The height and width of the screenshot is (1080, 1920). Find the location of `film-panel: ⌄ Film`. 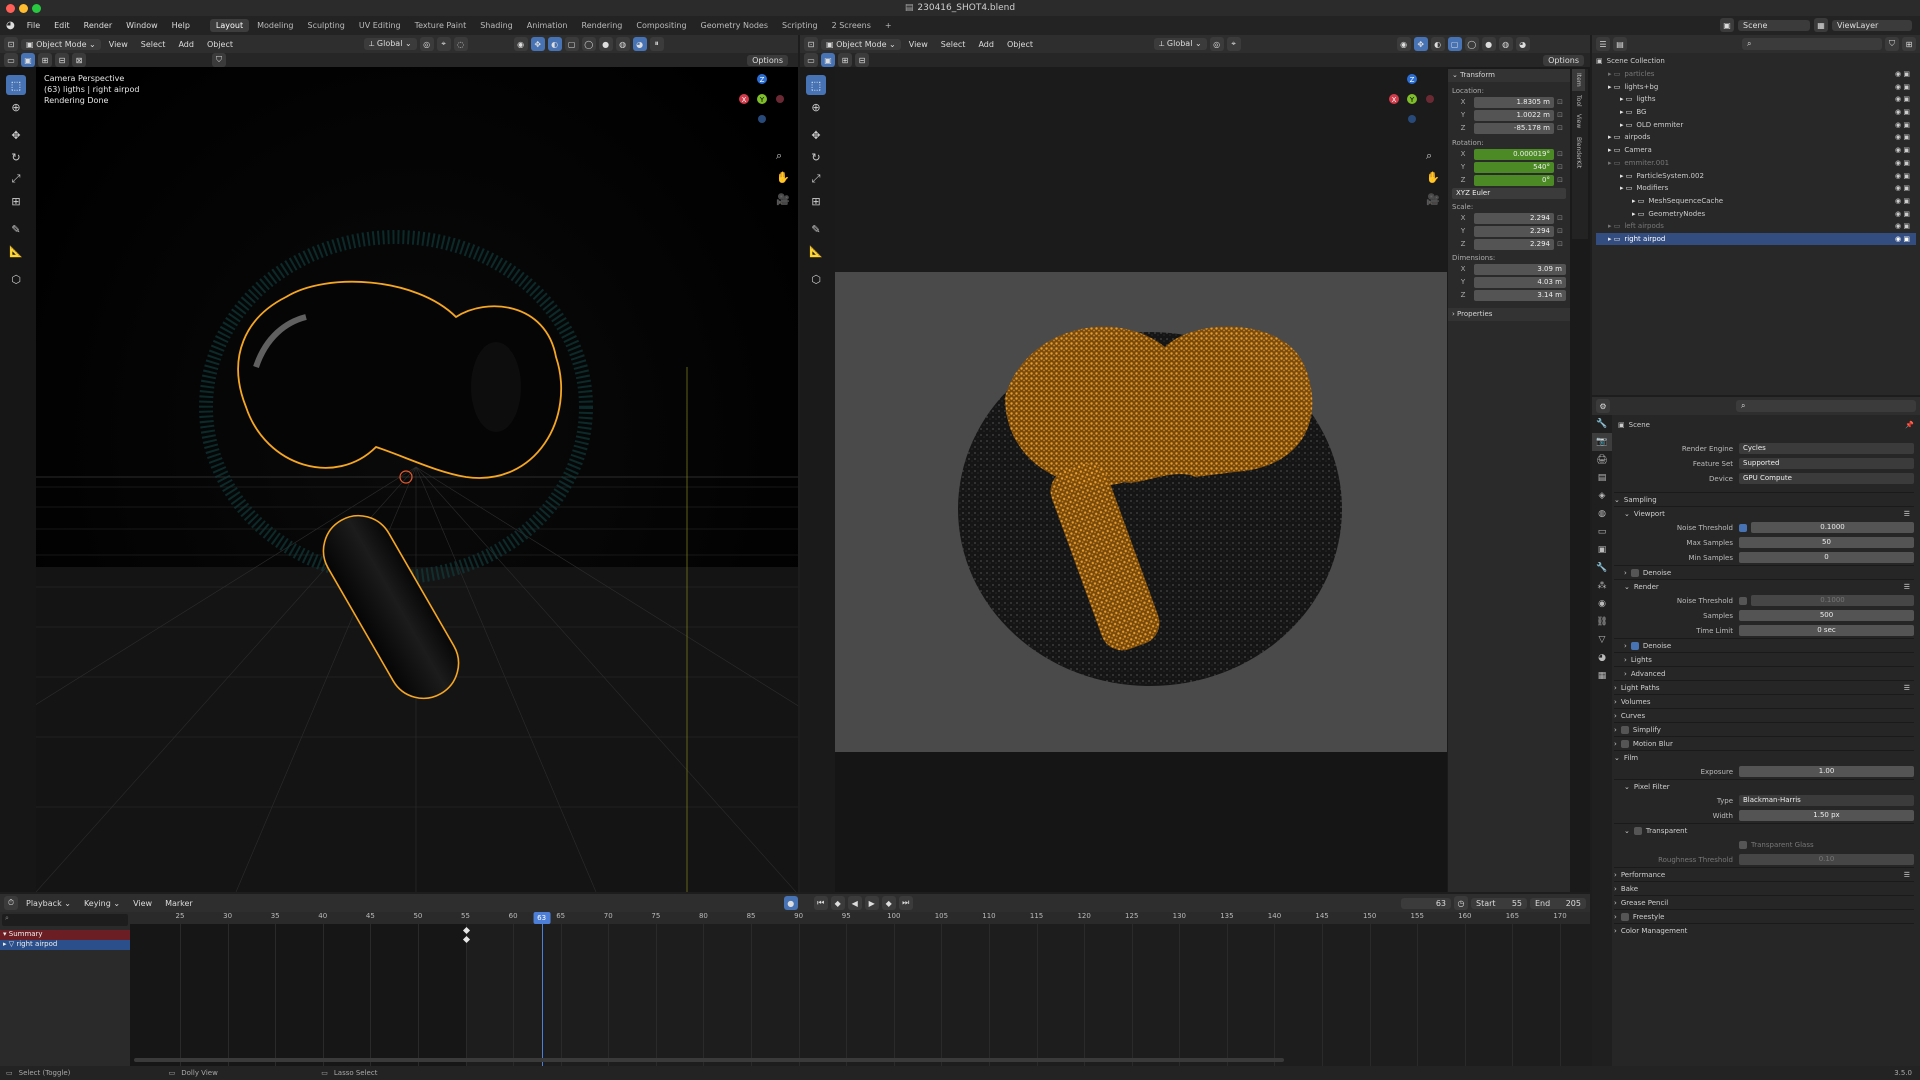

film-panel: ⌄ Film is located at coordinates (1764, 757).